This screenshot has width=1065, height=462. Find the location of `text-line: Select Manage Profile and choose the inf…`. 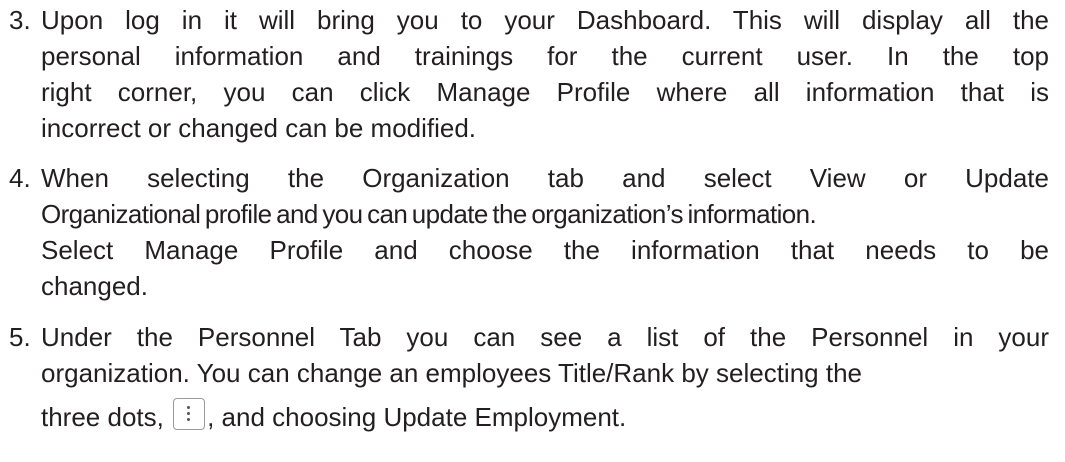

text-line: Select Manage Profile and choose the inf… is located at coordinates (545, 250).